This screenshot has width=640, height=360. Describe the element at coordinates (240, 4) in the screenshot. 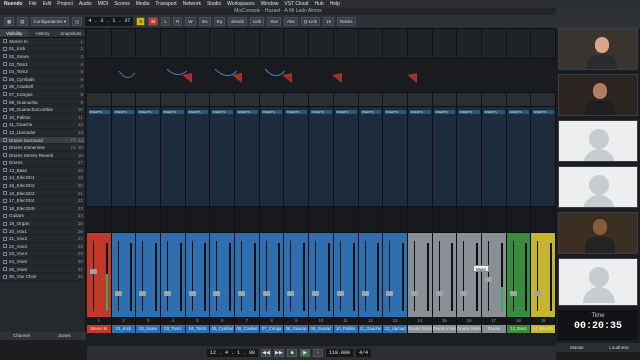

I see `menu-workspaces: Workspaces` at that location.